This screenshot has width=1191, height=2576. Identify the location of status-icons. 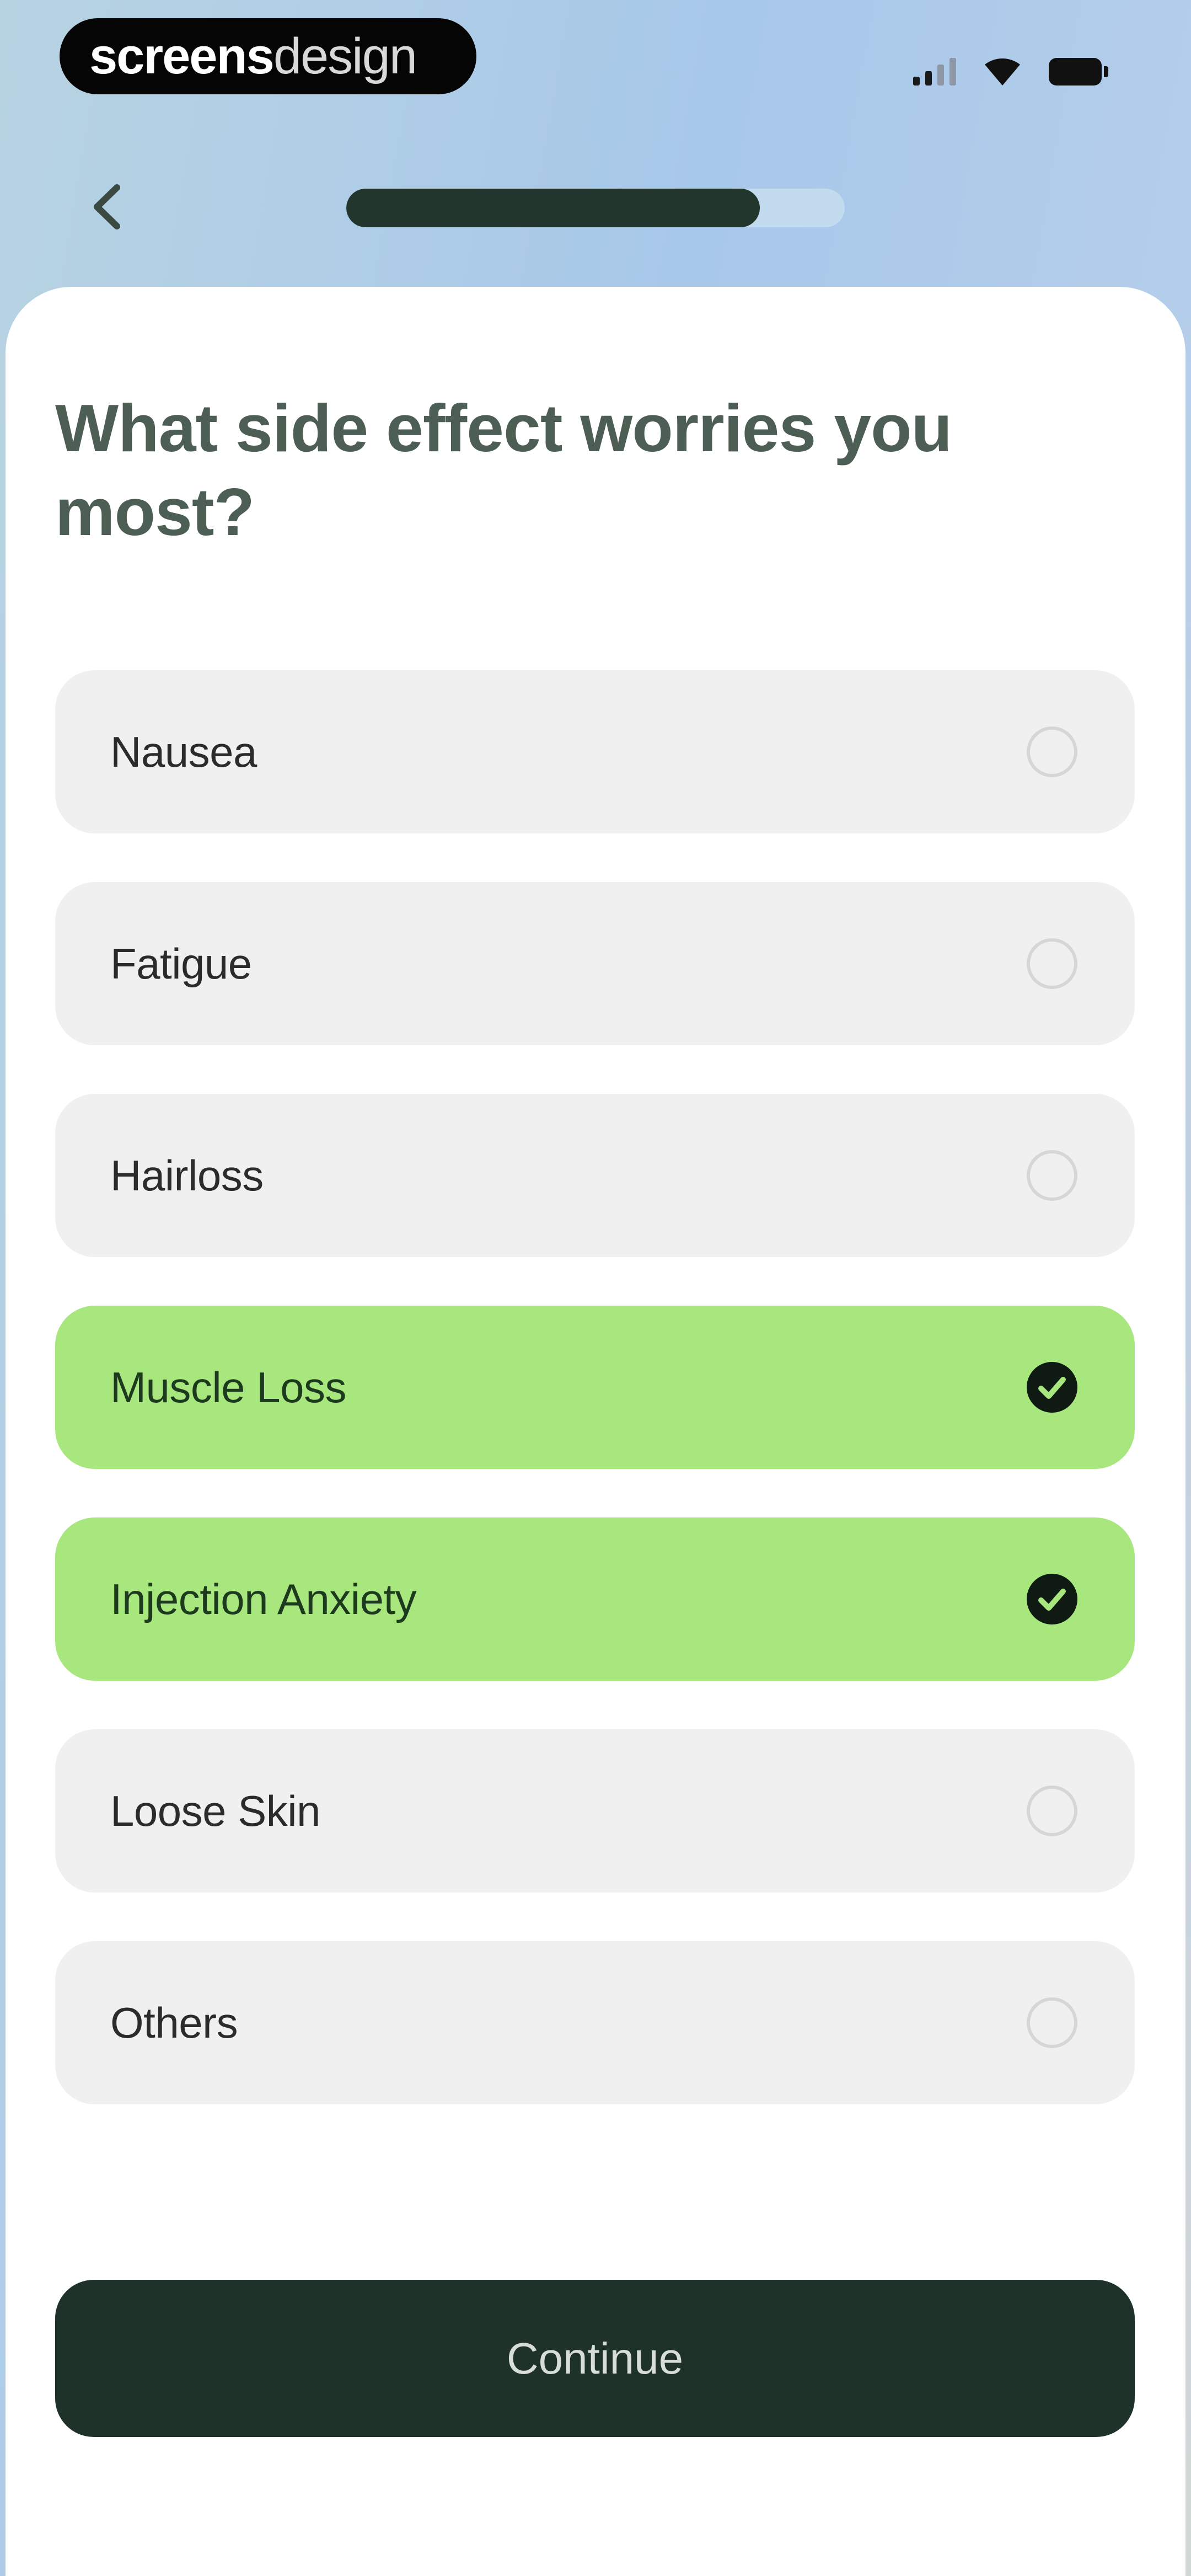
(1010, 68).